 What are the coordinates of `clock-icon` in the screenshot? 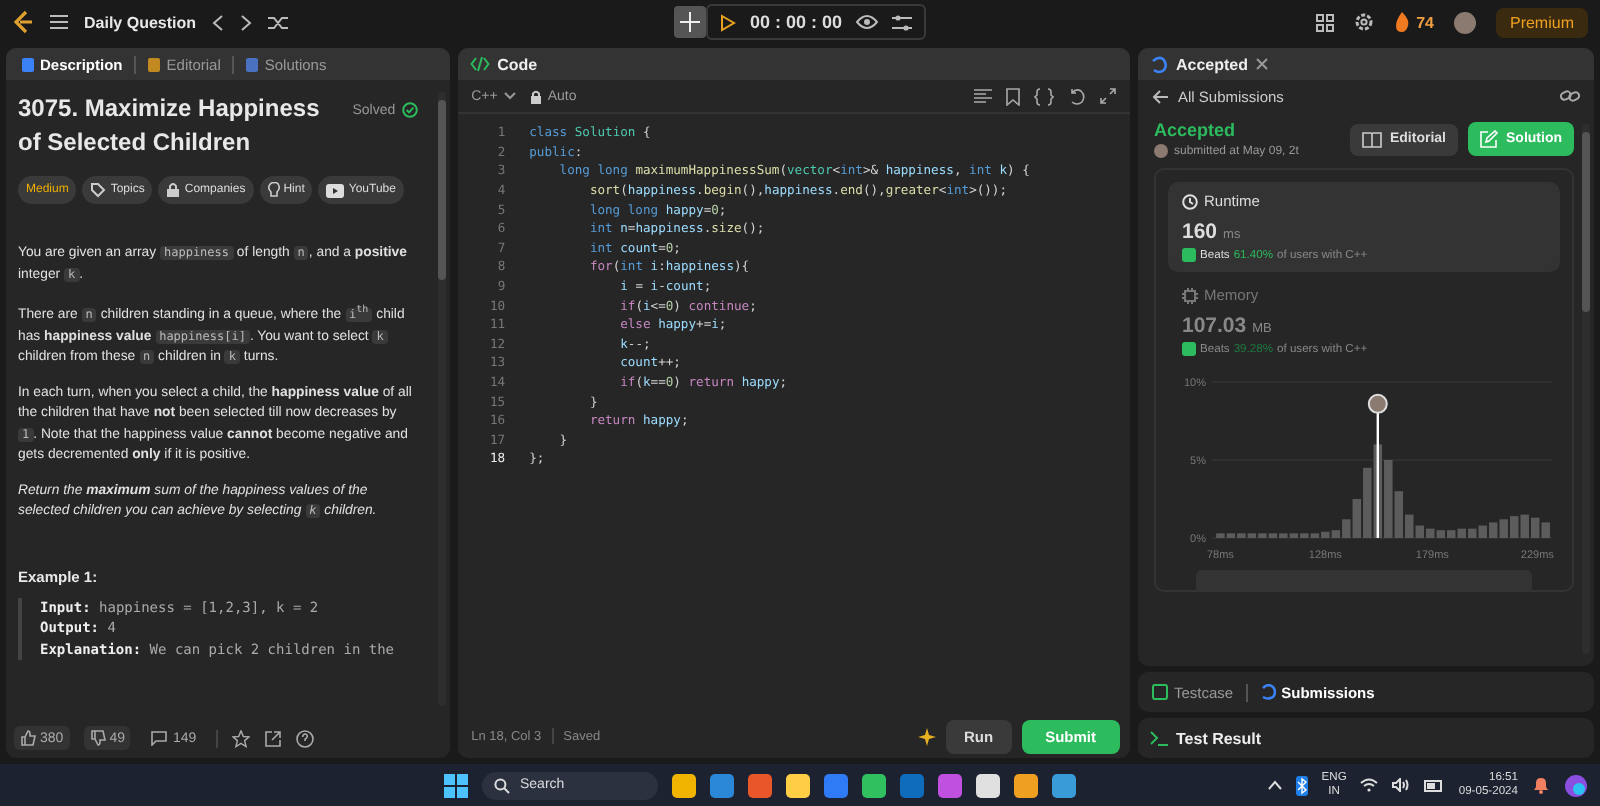 It's located at (1190, 201).